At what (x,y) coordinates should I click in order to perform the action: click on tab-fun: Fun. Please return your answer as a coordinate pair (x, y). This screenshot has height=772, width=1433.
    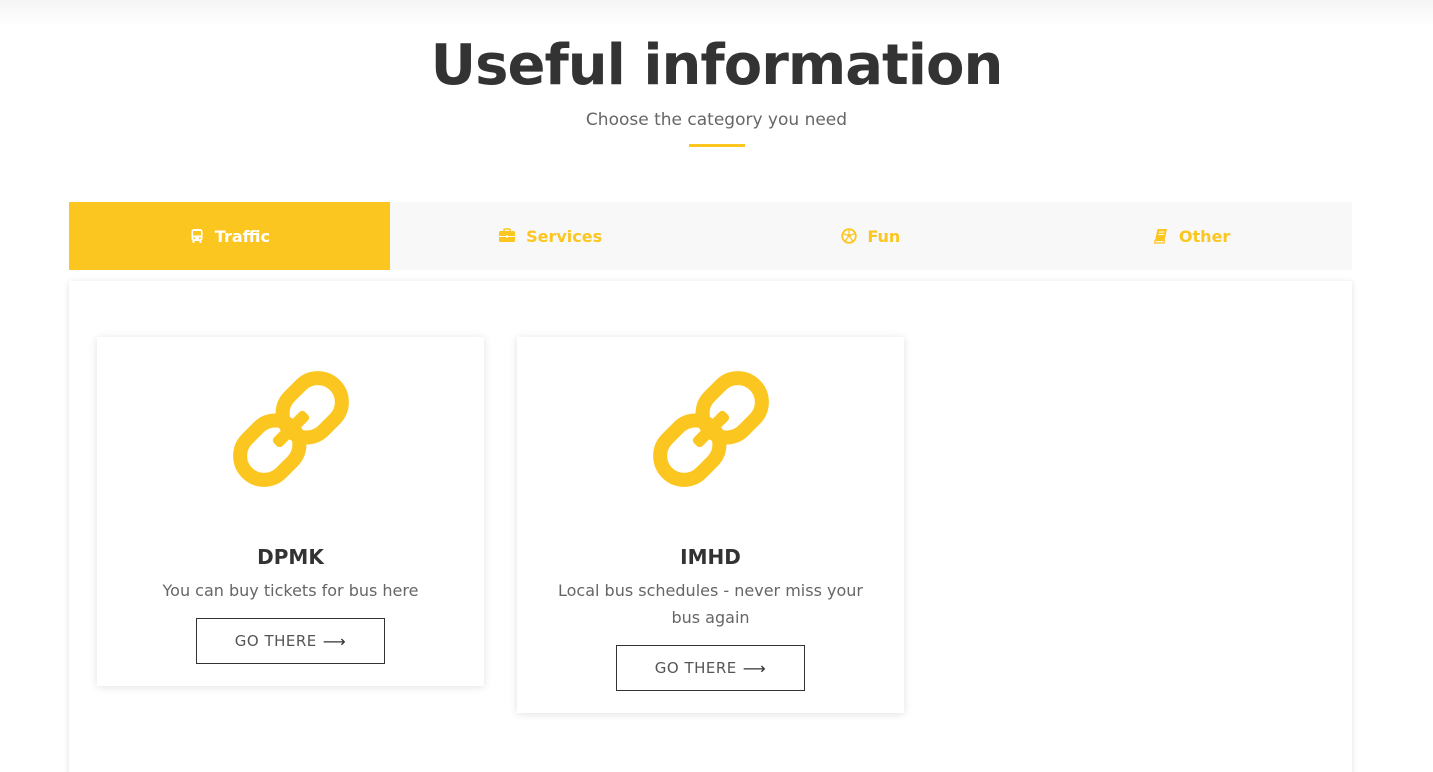
    Looking at the image, I should click on (871, 236).